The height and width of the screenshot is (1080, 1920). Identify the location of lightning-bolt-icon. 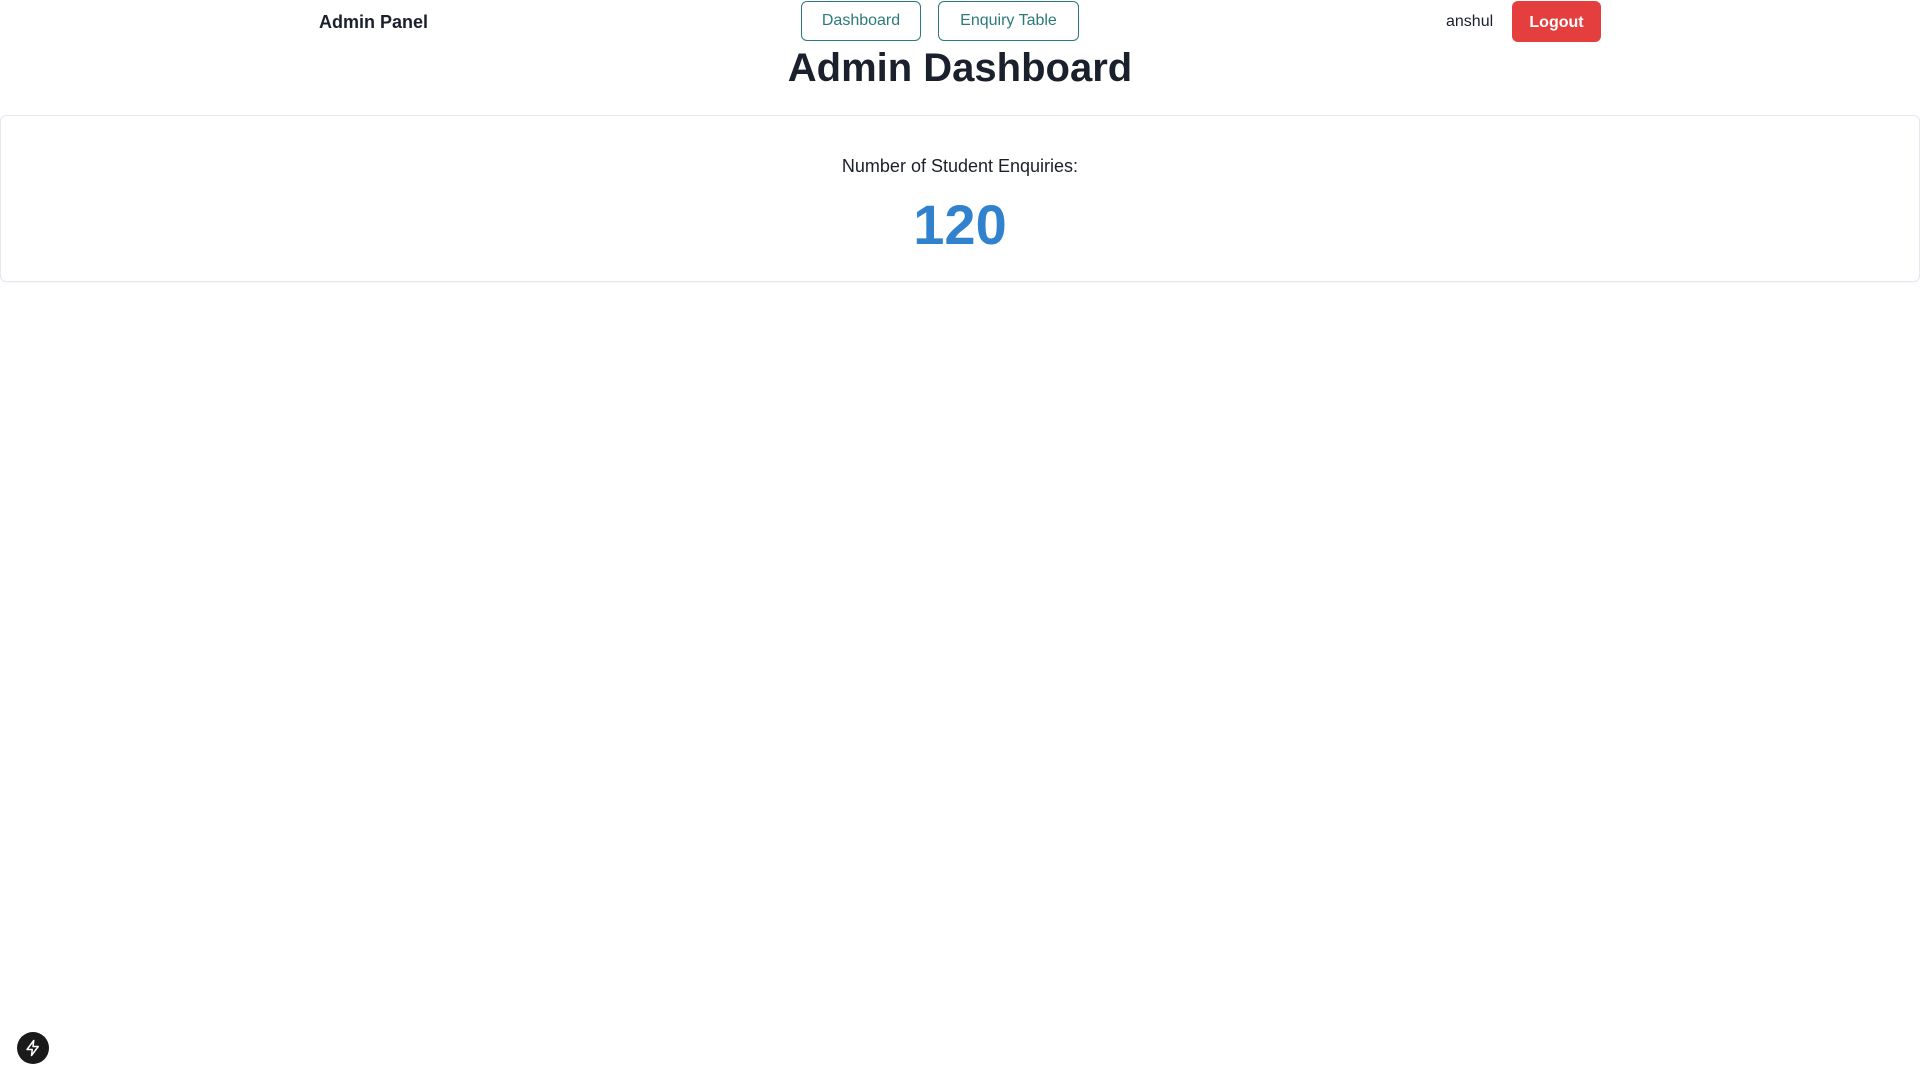
(33, 1048).